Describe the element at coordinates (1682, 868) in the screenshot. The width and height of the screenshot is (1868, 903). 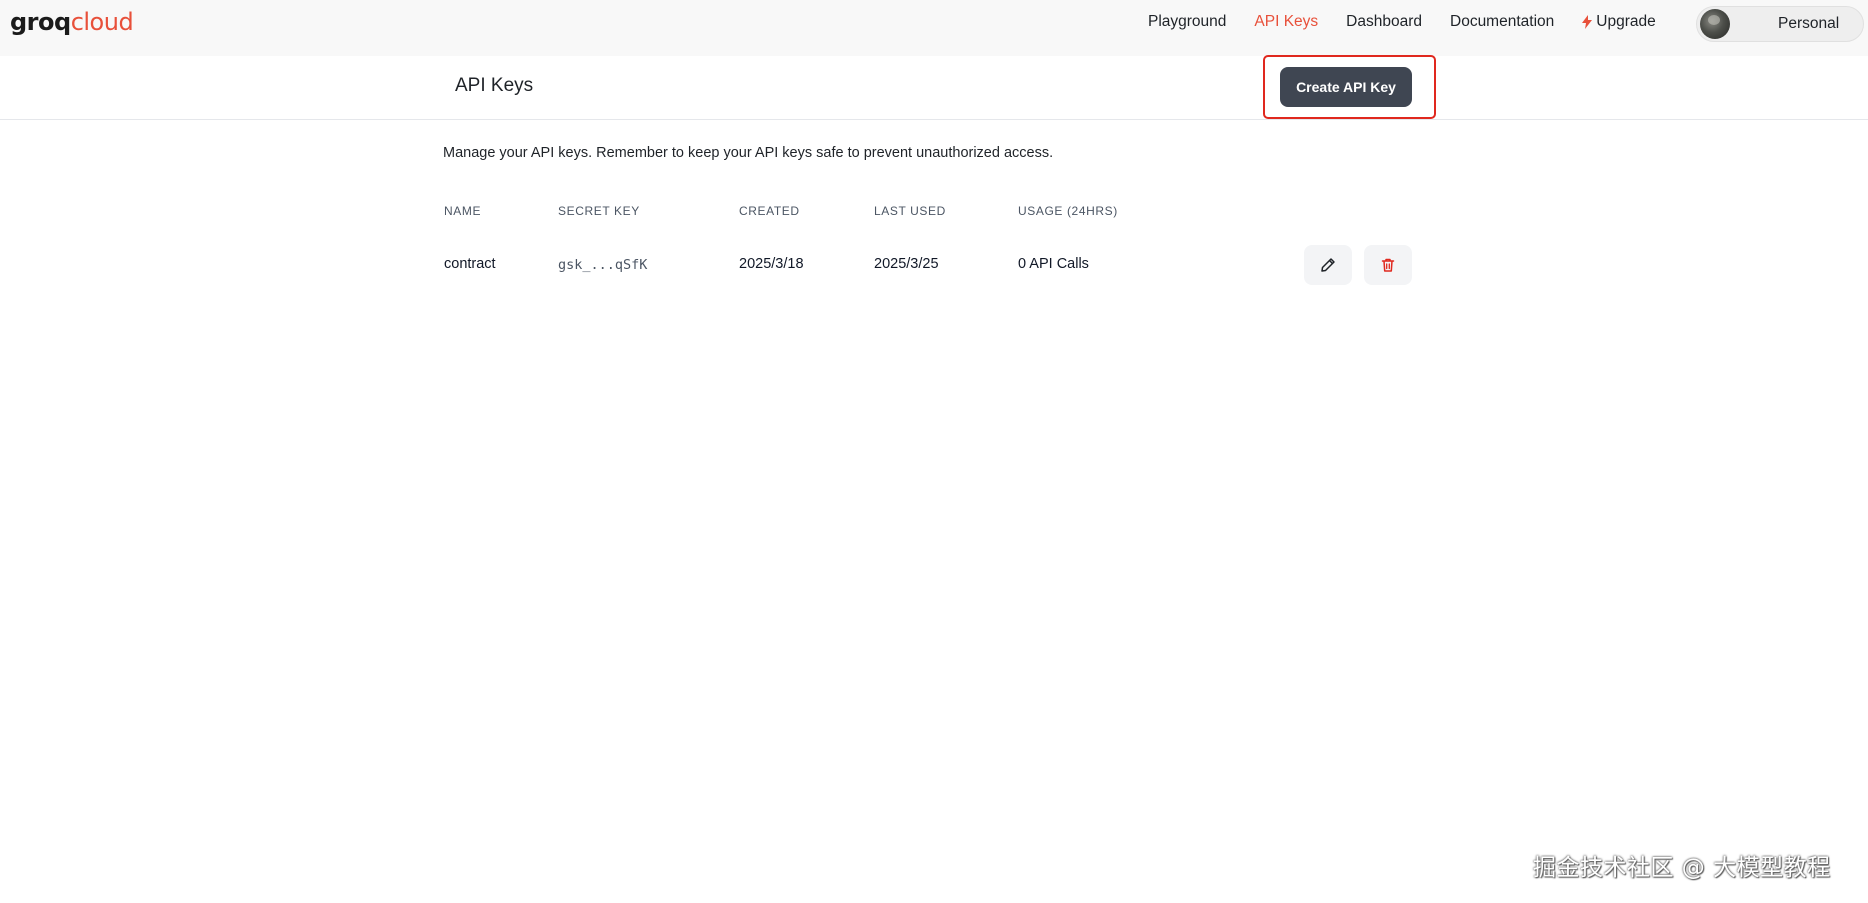
I see `watermark: 掘金技术社区 @ 大模型教程` at that location.